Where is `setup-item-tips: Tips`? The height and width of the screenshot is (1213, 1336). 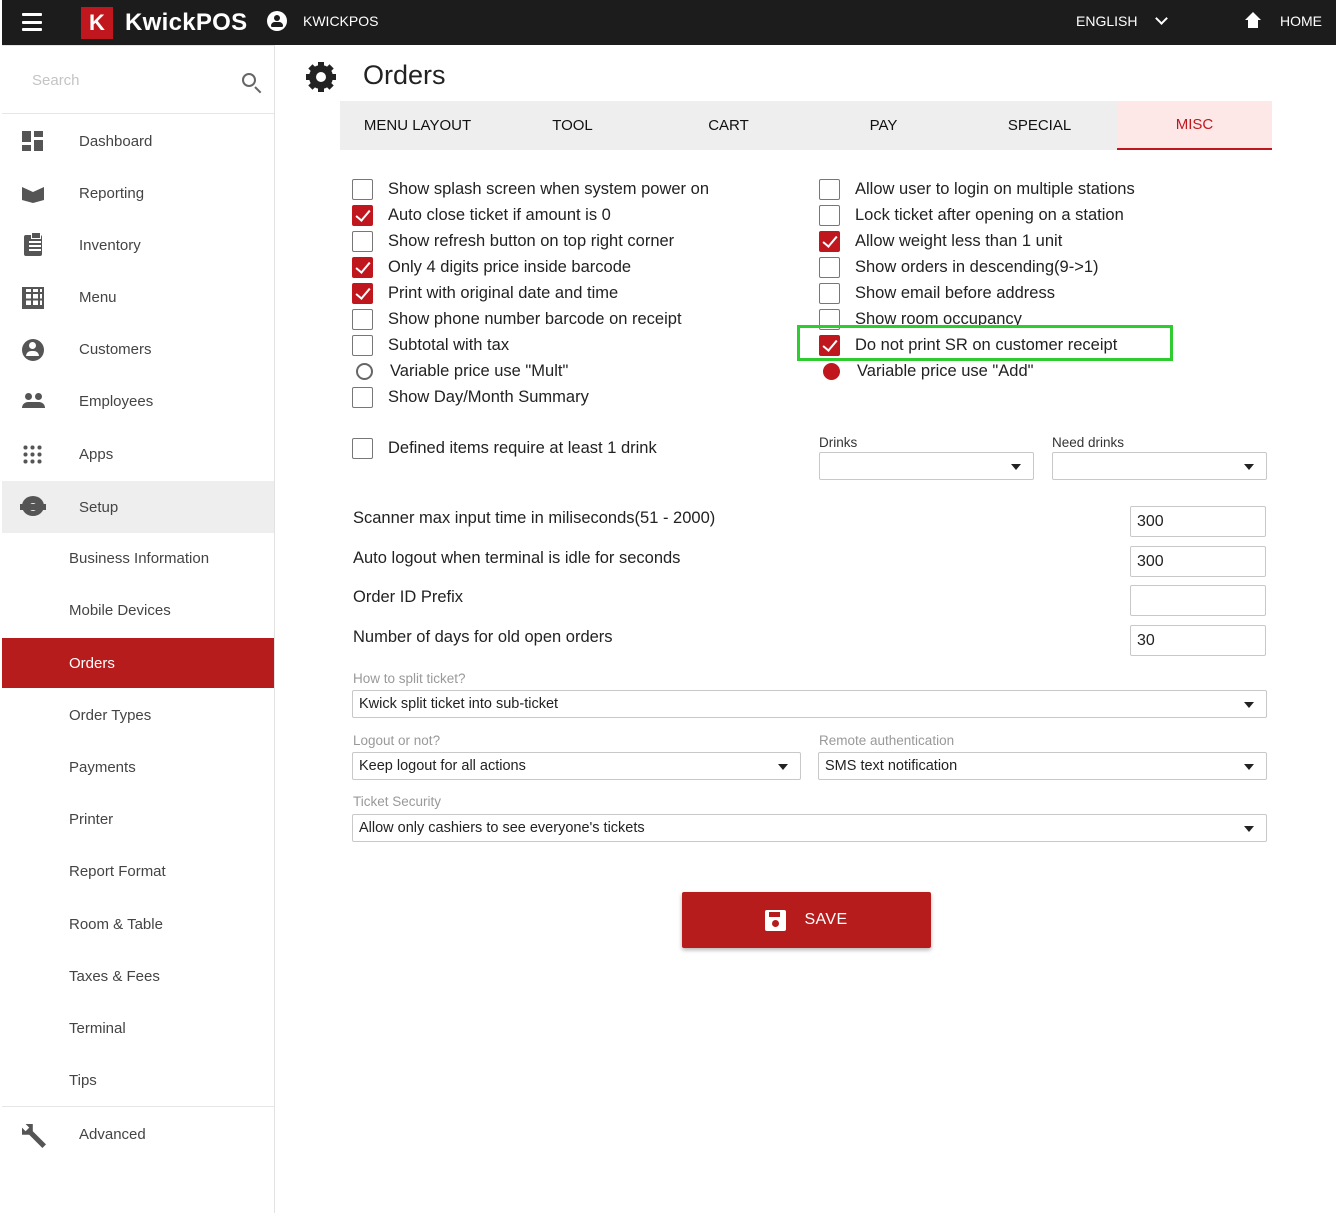 setup-item-tips: Tips is located at coordinates (138, 1080).